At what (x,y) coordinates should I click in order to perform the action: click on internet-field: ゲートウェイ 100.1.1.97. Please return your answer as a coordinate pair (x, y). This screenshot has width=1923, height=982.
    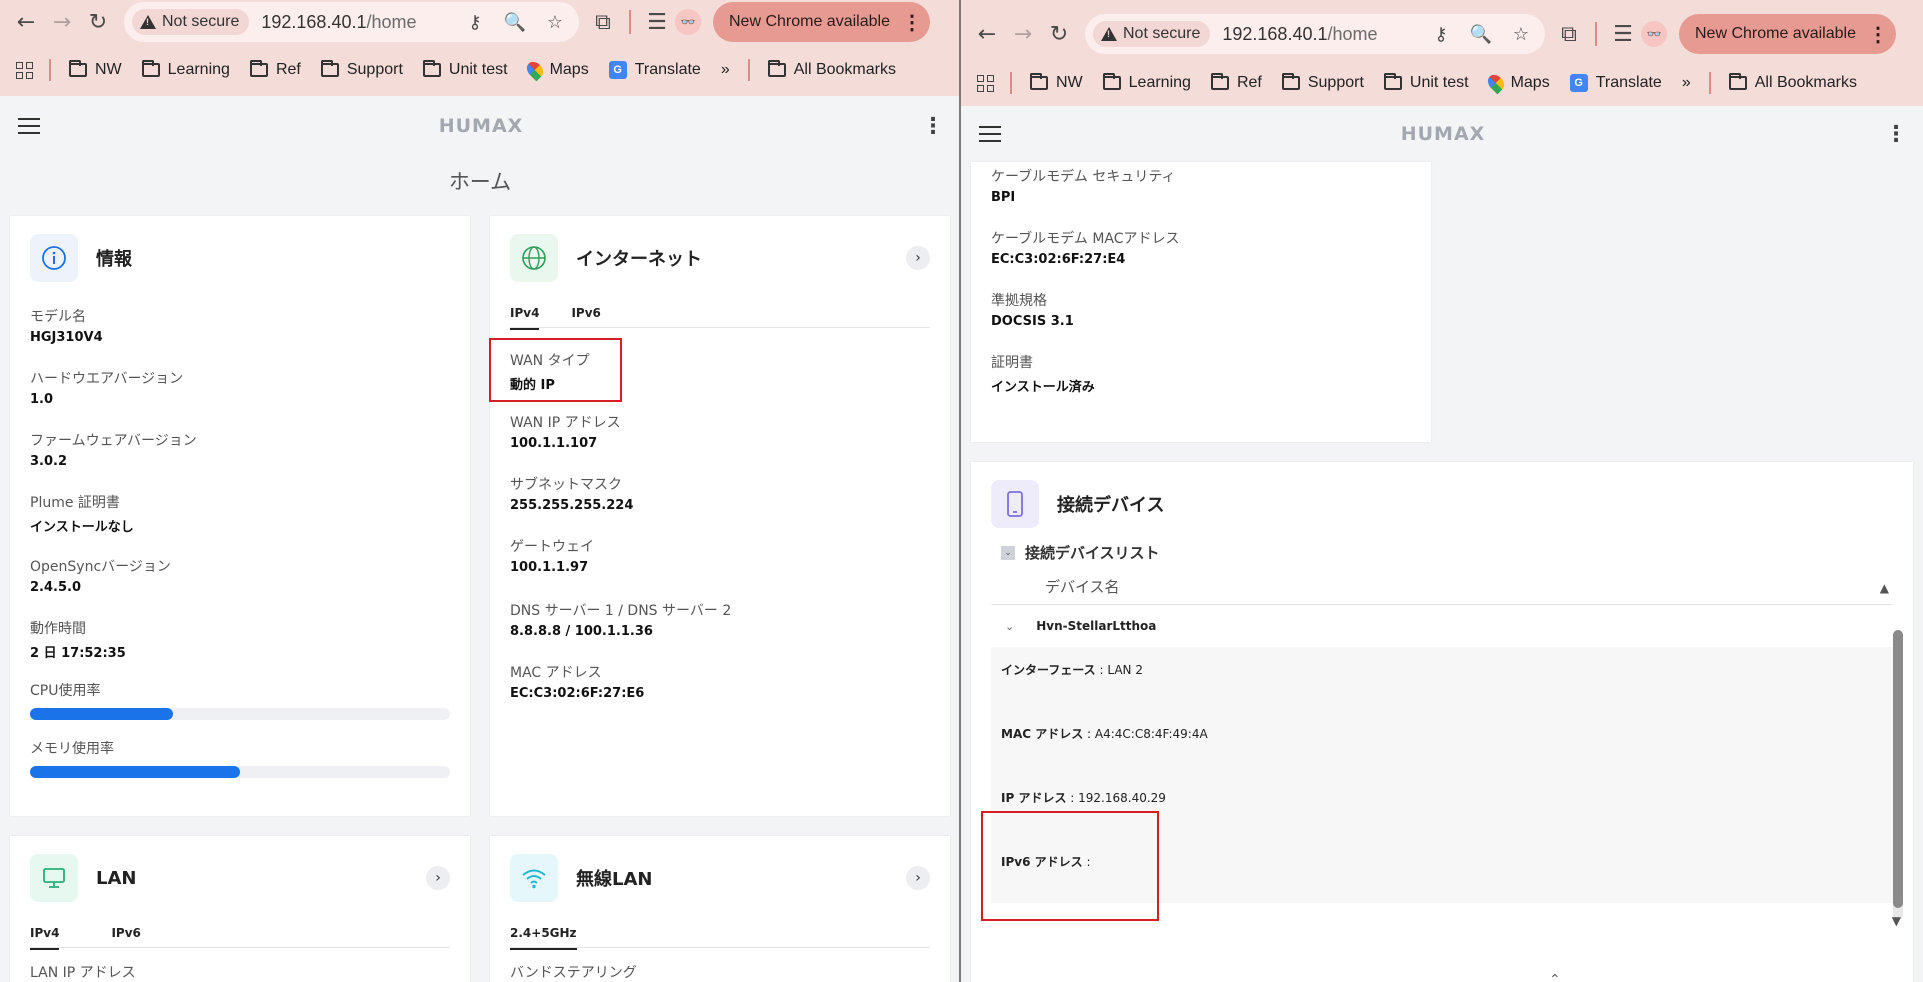
    Looking at the image, I should click on (552, 557).